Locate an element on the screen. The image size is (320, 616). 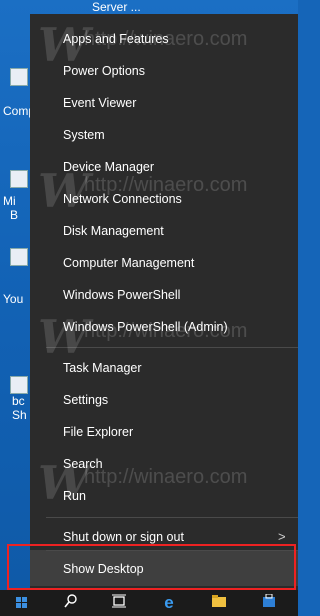
menu-item-settings: Settings is located at coordinates (85, 400).